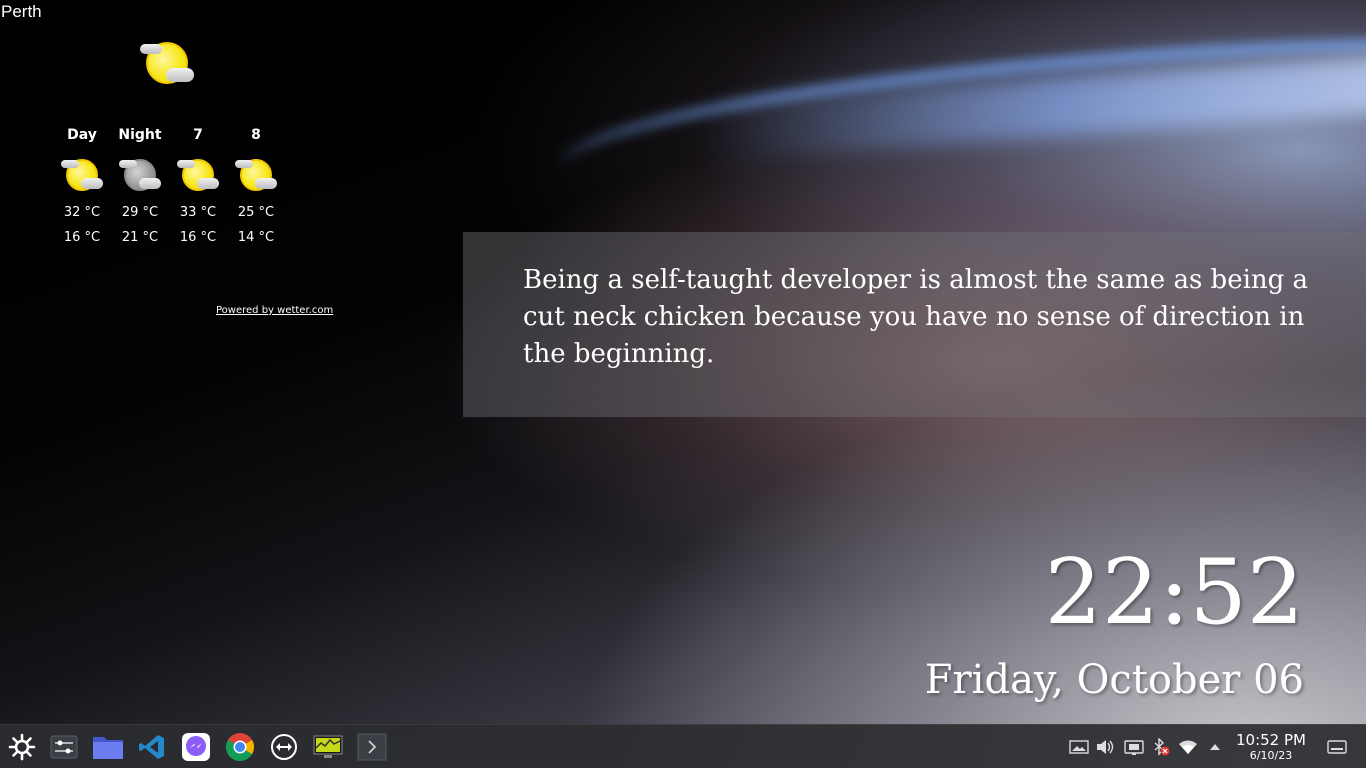  I want to click on system-settings-icon, so click(64, 747).